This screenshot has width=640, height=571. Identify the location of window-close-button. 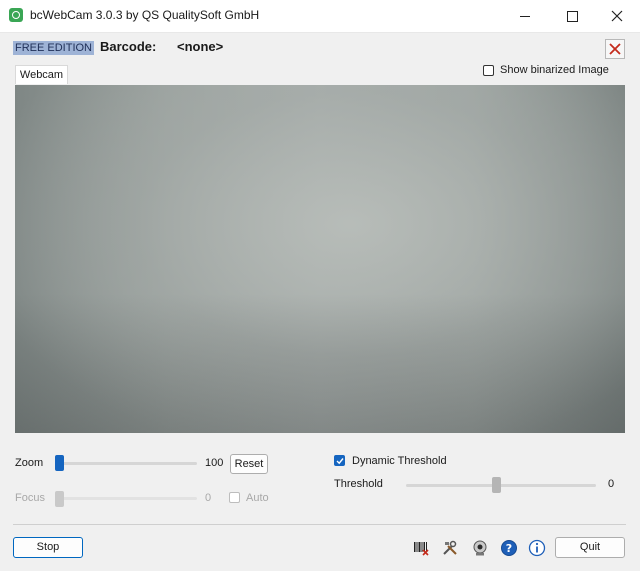
(617, 16).